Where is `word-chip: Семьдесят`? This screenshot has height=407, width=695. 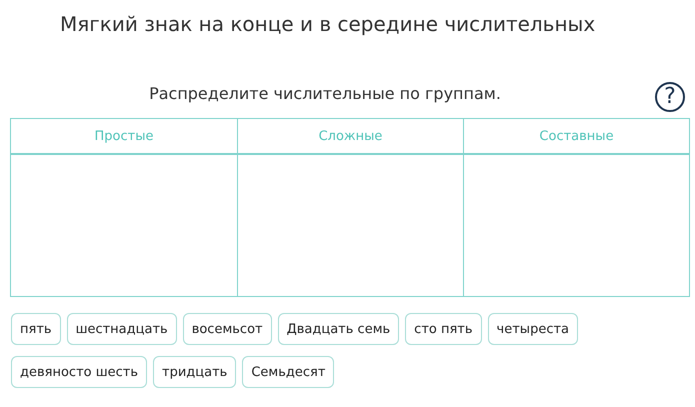
word-chip: Семьдесят is located at coordinates (288, 372).